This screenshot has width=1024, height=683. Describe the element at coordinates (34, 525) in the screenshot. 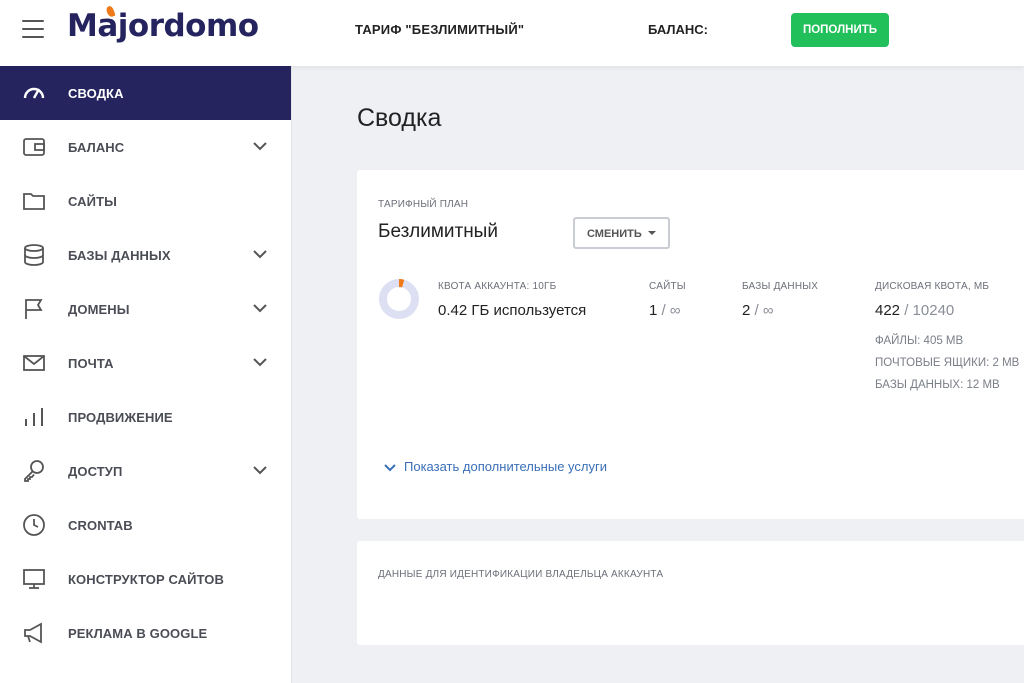

I see `clock-icon` at that location.